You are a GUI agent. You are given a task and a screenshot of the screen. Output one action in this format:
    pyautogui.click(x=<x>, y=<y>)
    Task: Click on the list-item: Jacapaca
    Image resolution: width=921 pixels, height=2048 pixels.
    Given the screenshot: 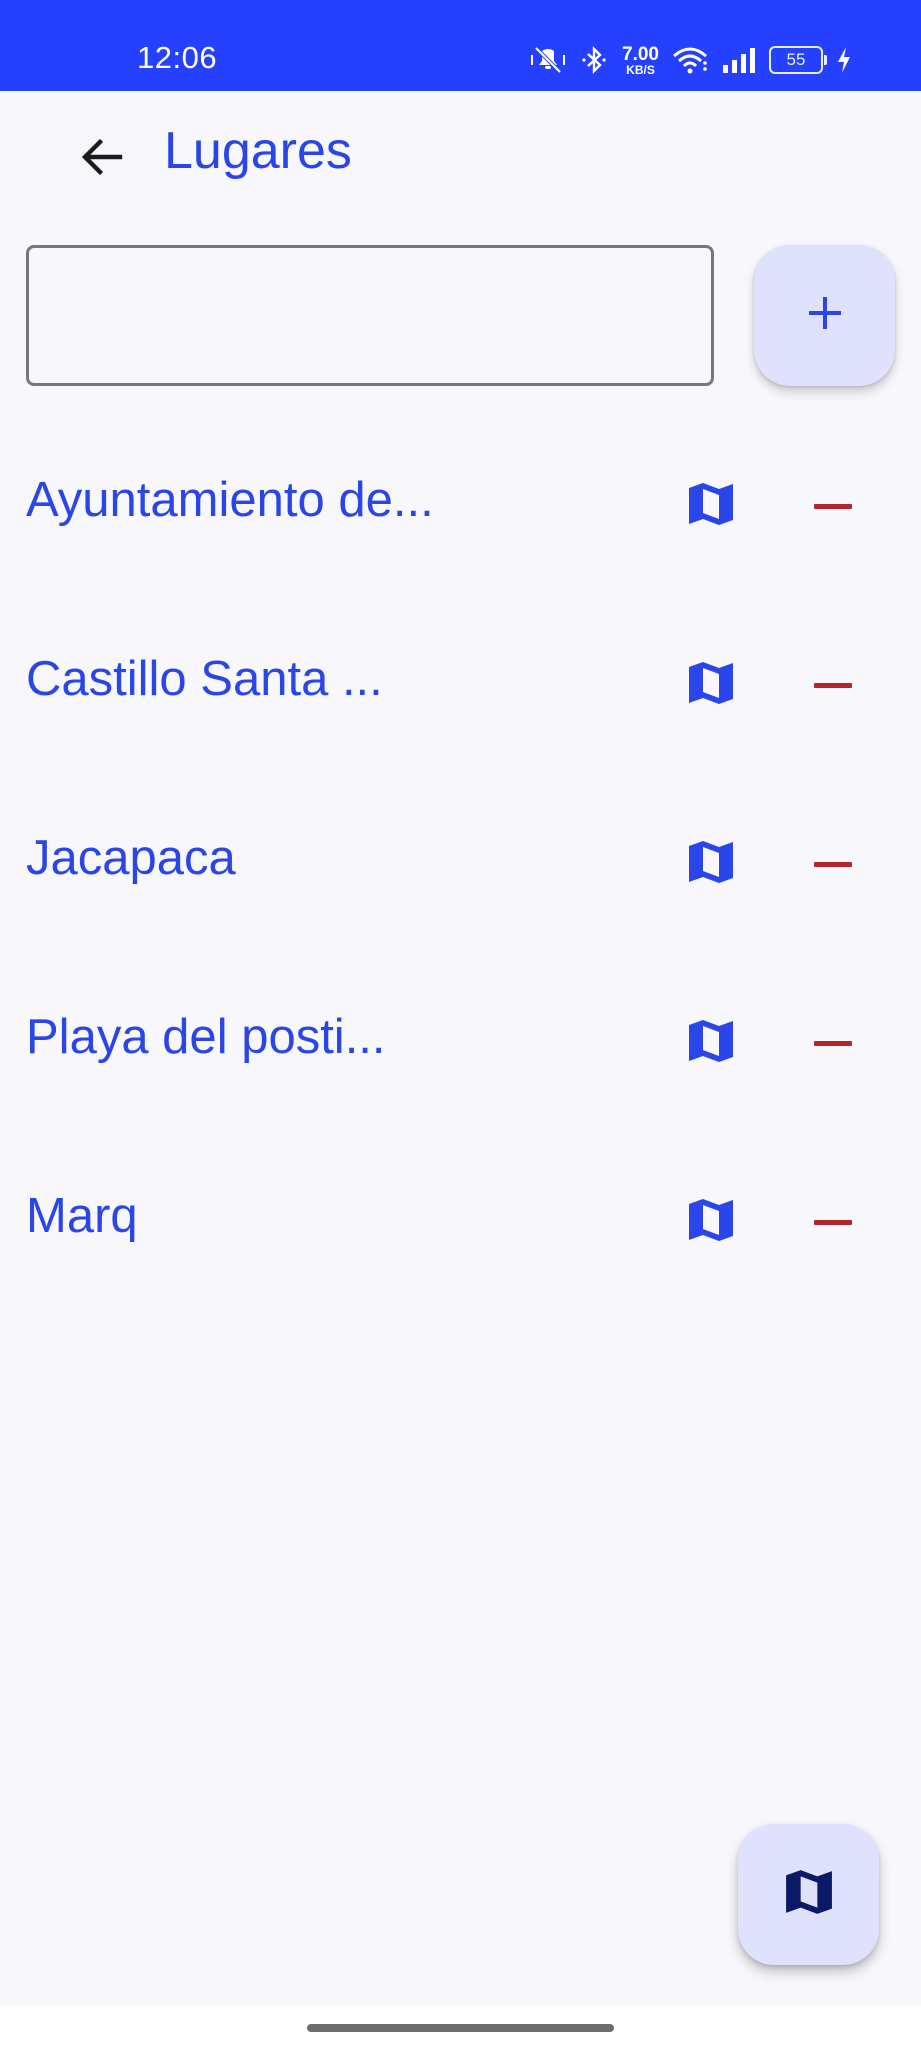 What is the action you would take?
    pyautogui.click(x=460, y=859)
    